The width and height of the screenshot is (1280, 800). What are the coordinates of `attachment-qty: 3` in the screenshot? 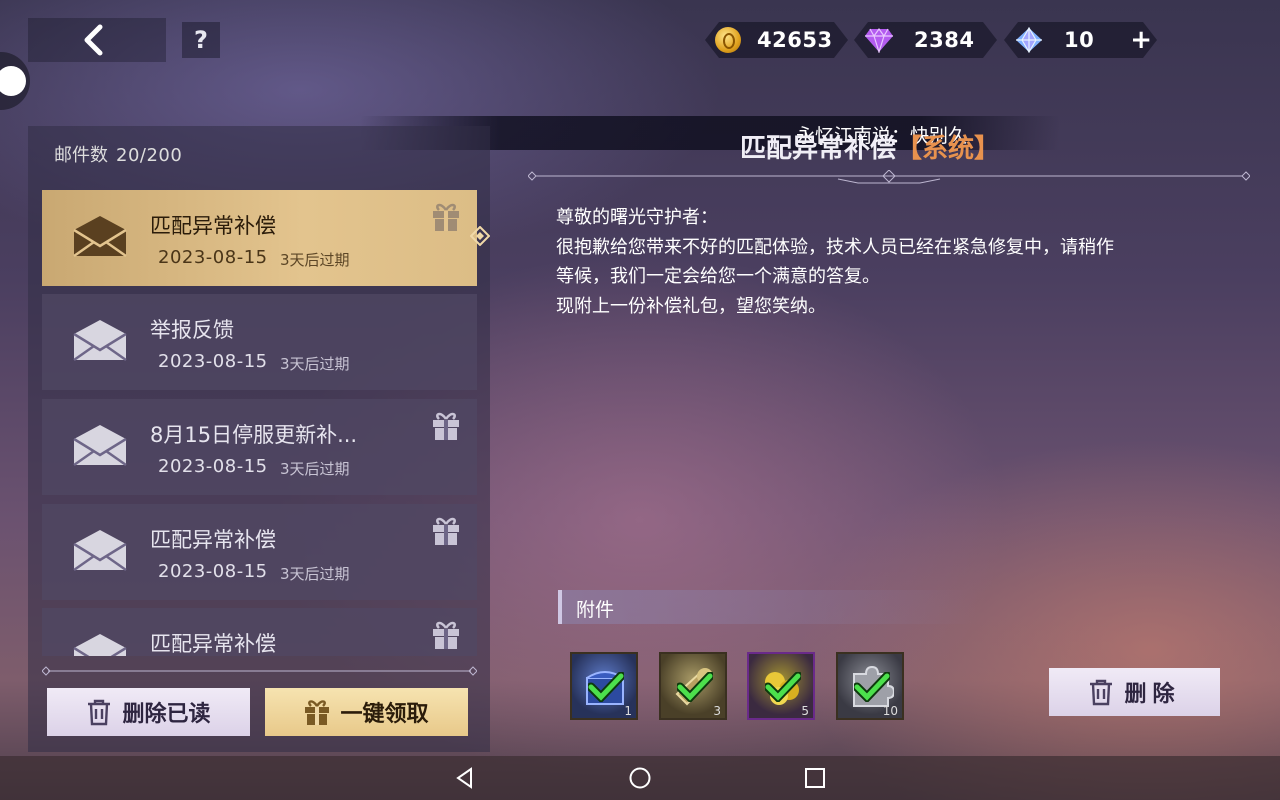 It's located at (717, 711).